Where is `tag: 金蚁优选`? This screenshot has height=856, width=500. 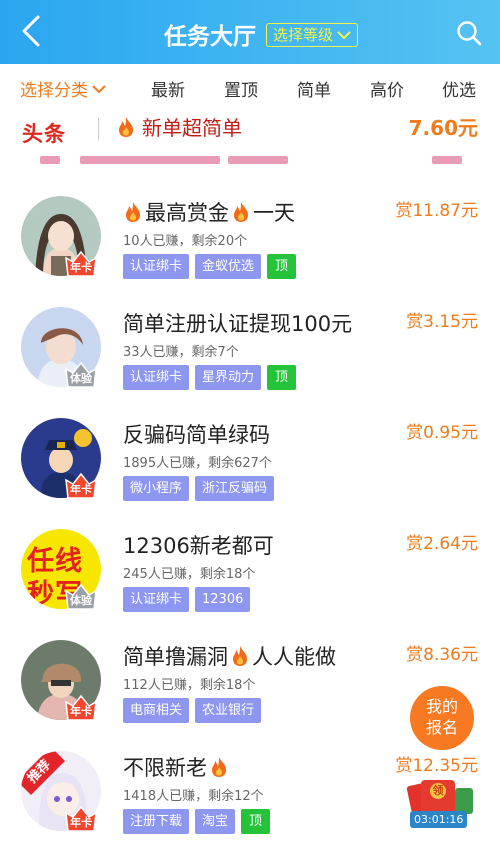
tag: 金蚁优选 is located at coordinates (228, 266).